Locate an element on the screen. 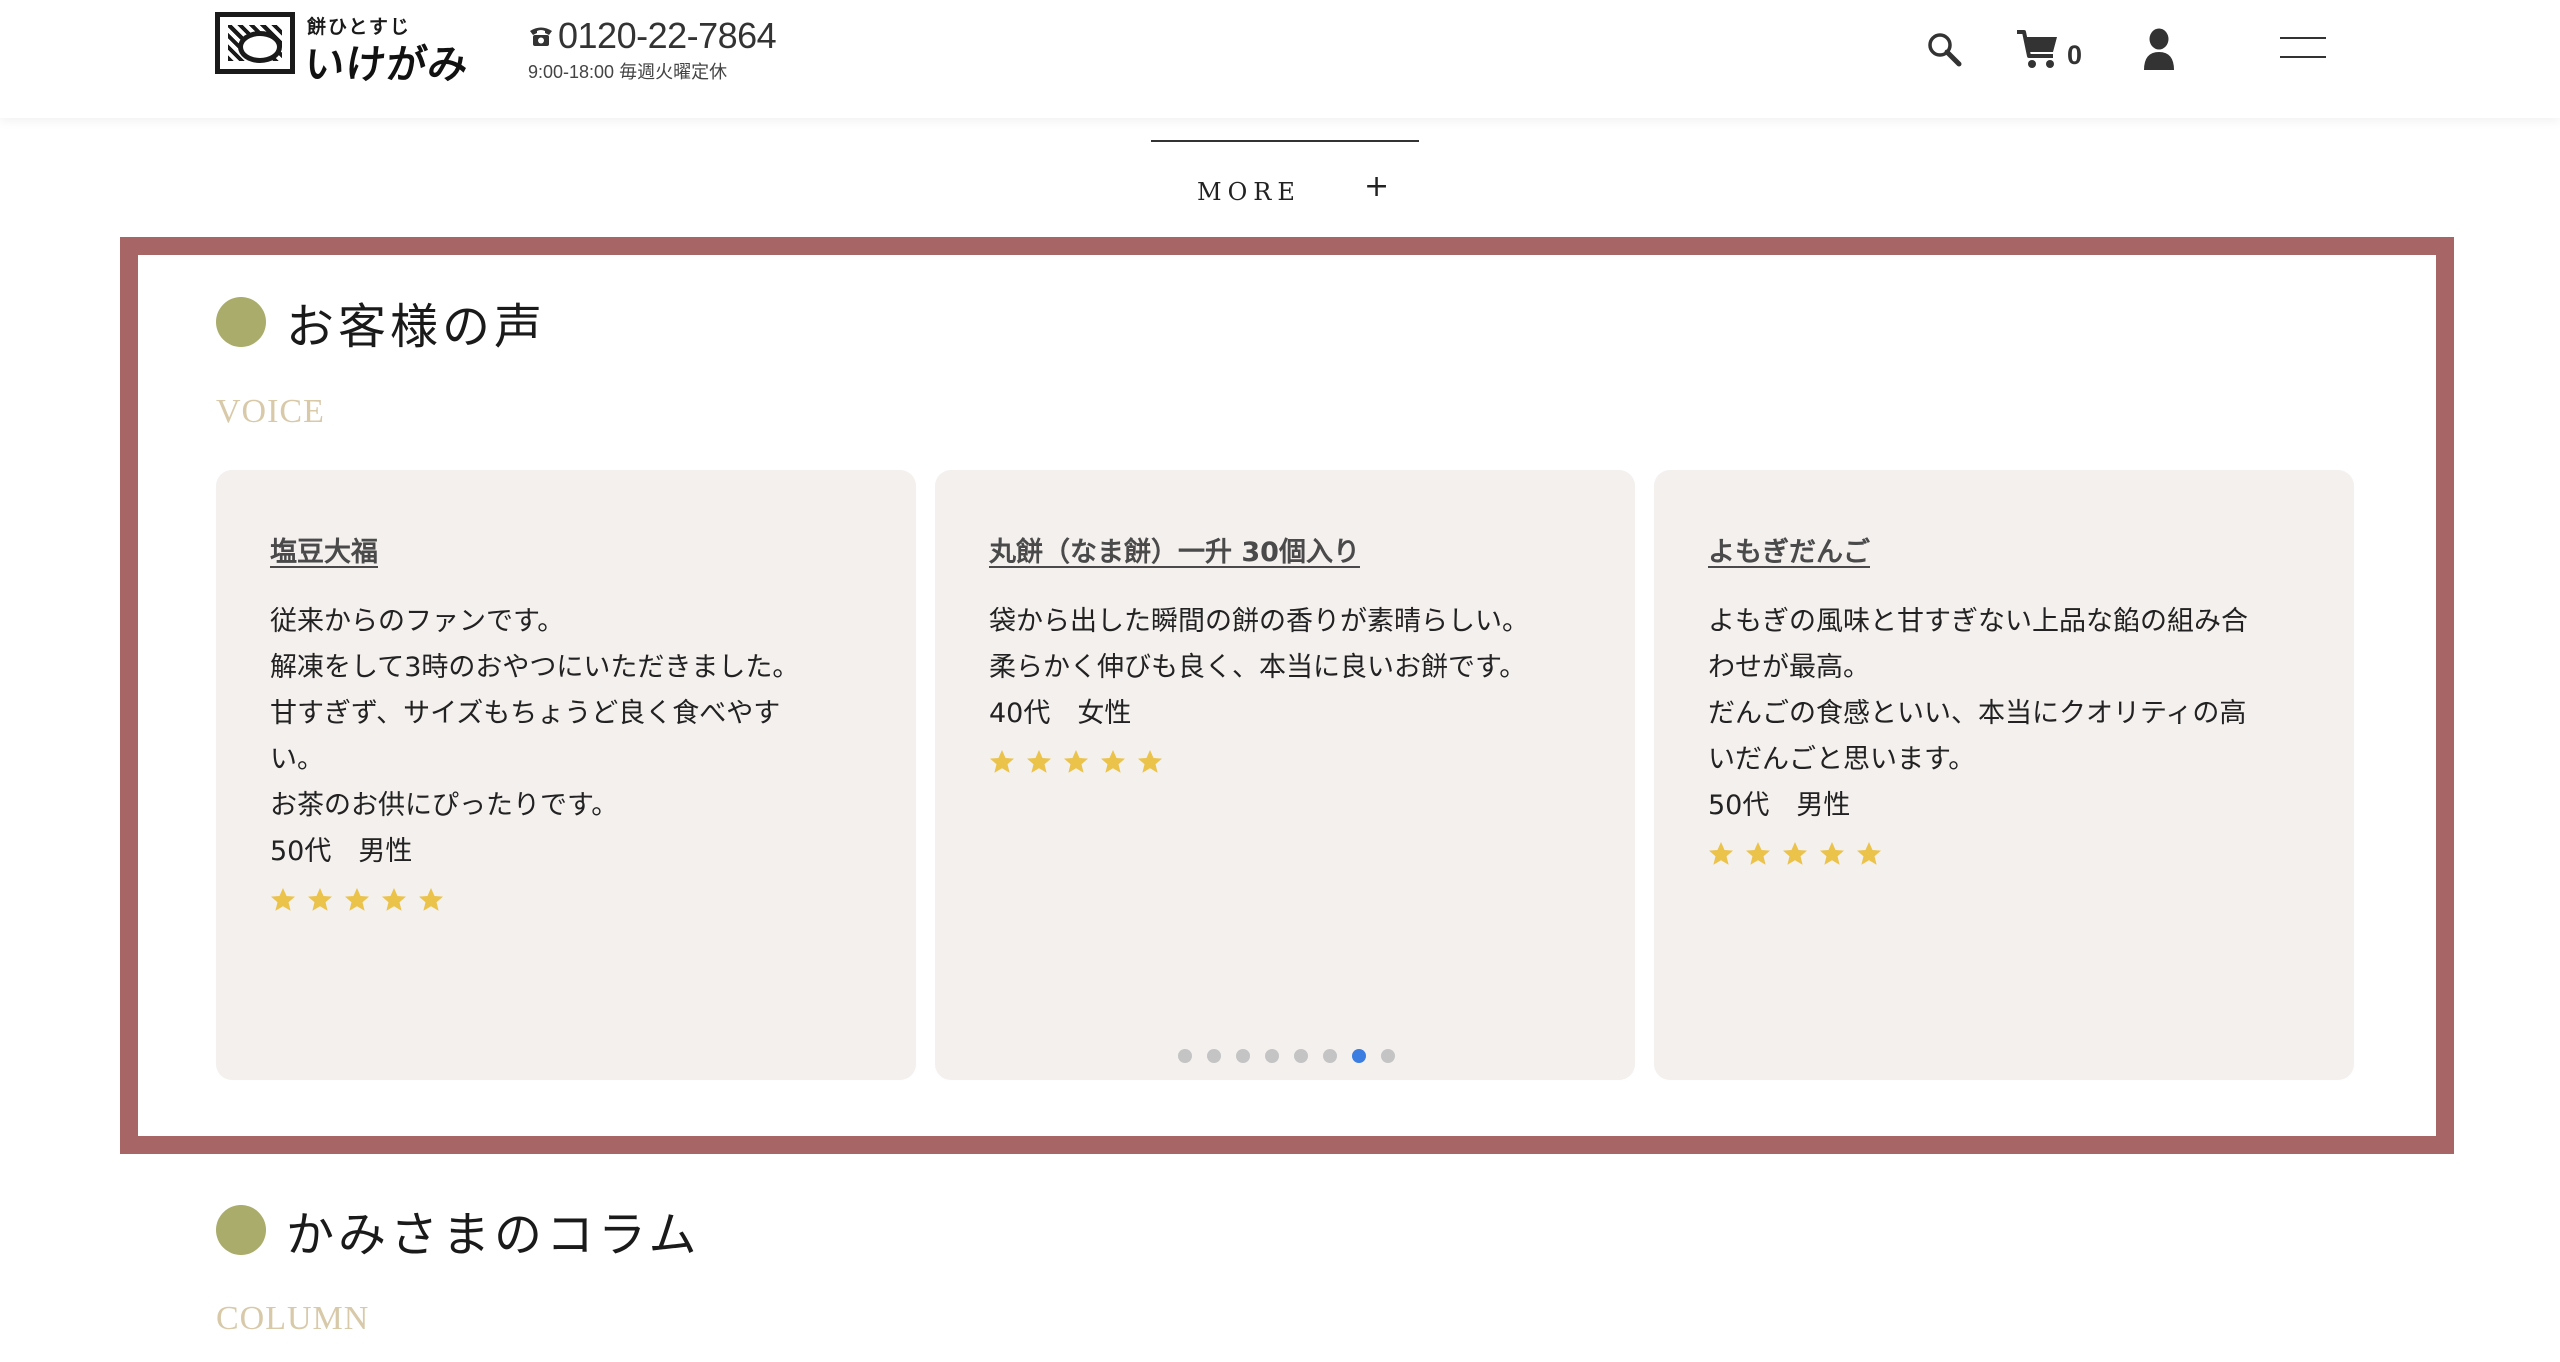  more-label: MORE is located at coordinates (1249, 192).